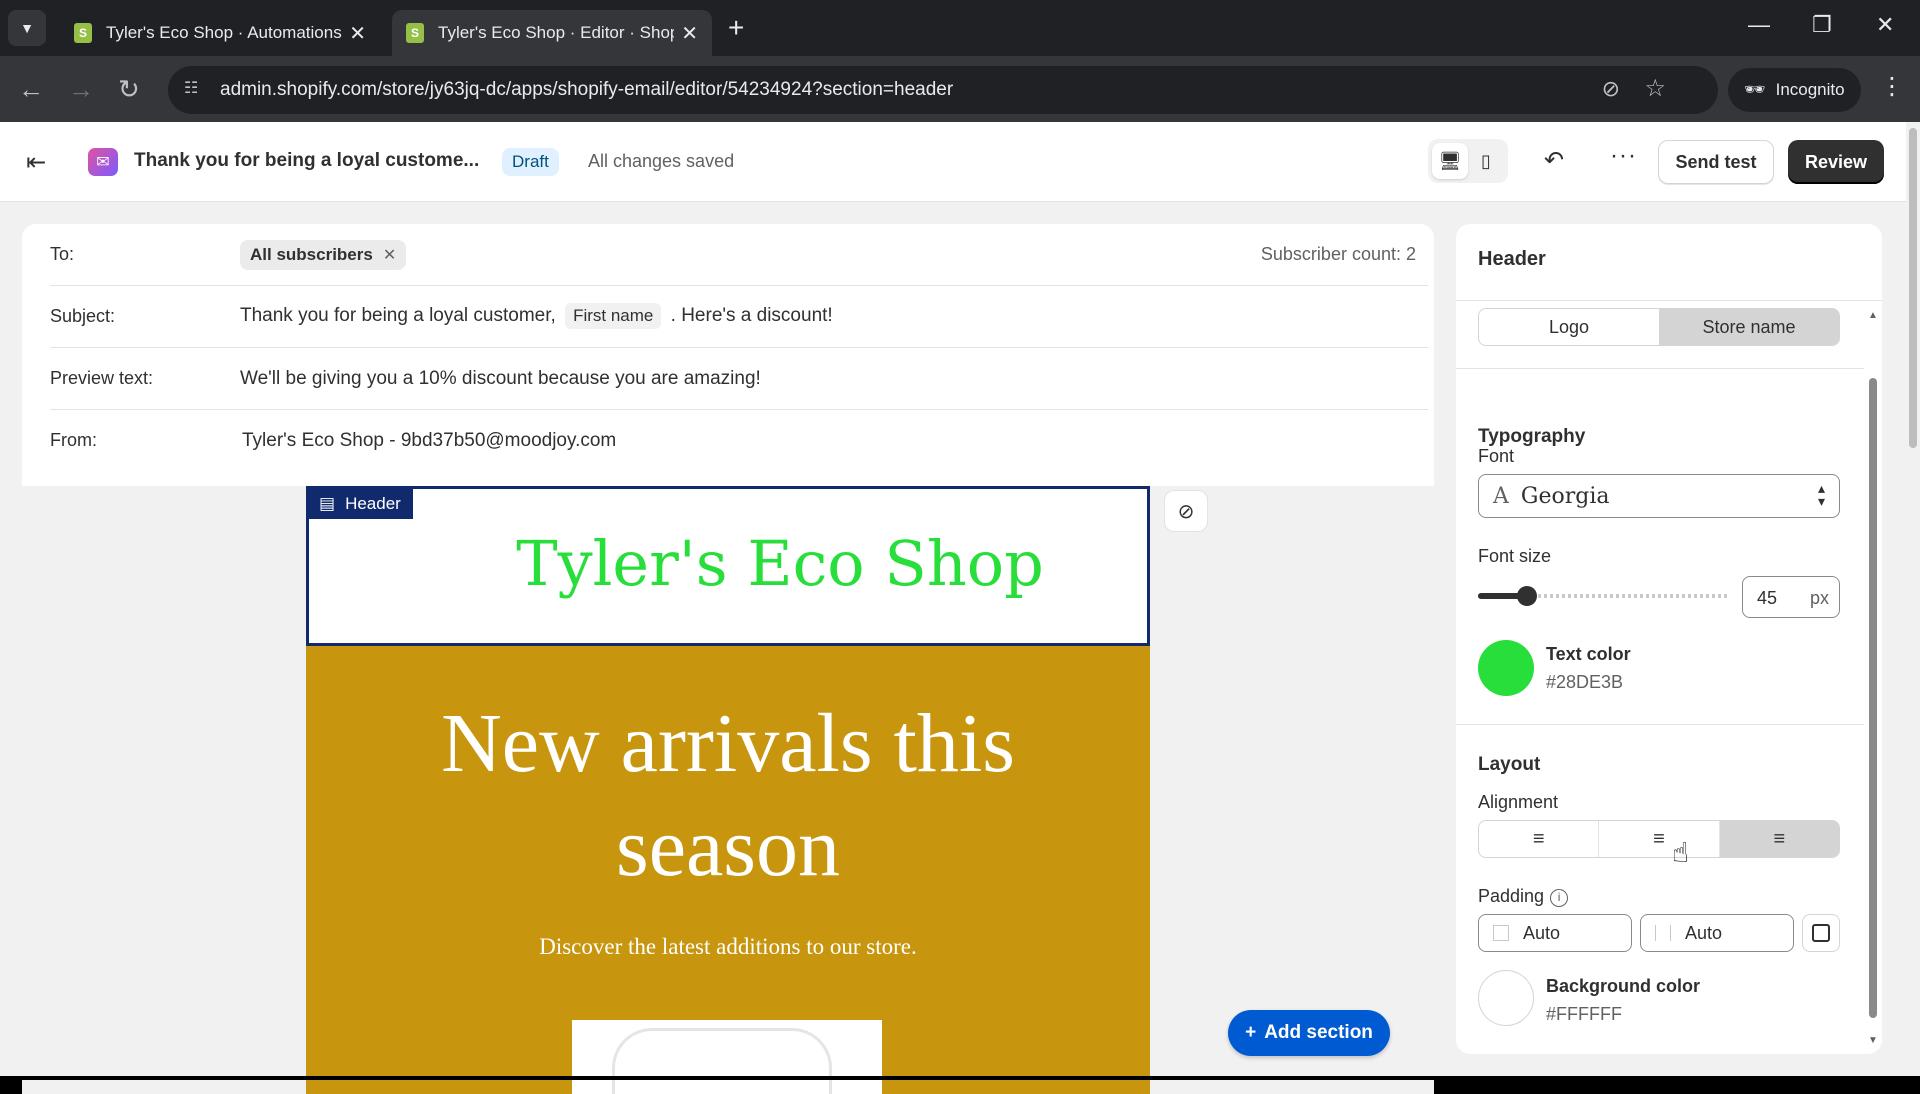 This screenshot has width=1920, height=1094. Describe the element at coordinates (195, 89) in the screenshot. I see `site-info-icon: ☷` at that location.